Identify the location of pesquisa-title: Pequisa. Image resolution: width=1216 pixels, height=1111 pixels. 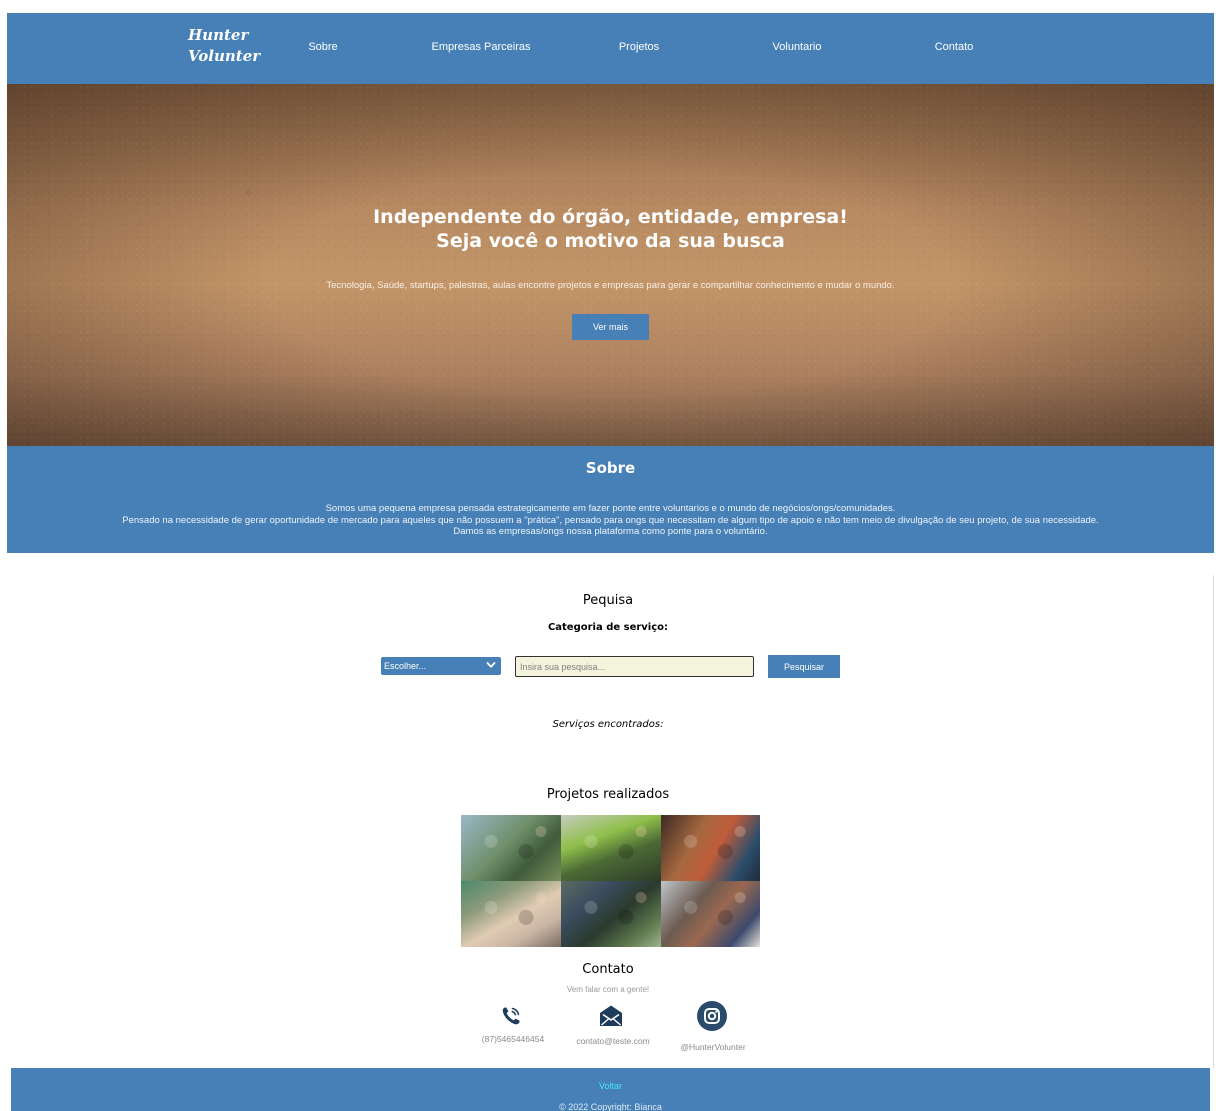
(608, 600).